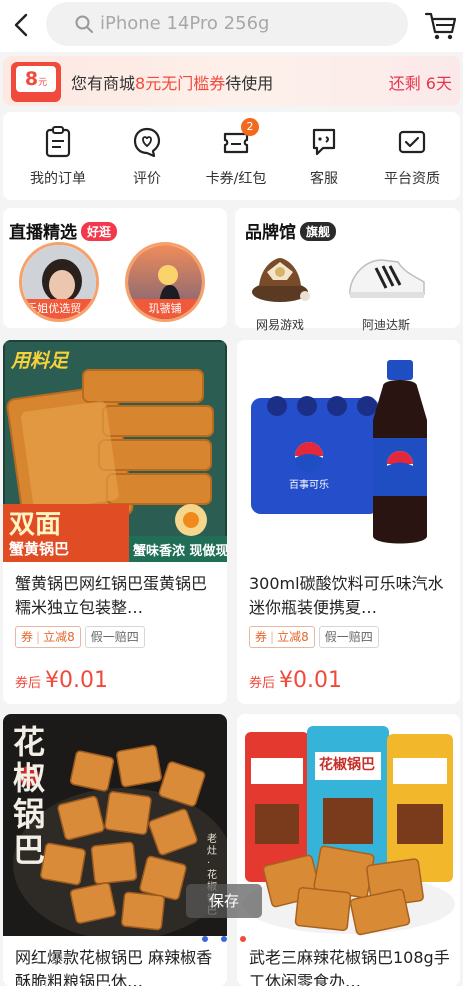  What do you see at coordinates (165, 282) in the screenshot?
I see `streamer-avatar: 玑虢铺` at bounding box center [165, 282].